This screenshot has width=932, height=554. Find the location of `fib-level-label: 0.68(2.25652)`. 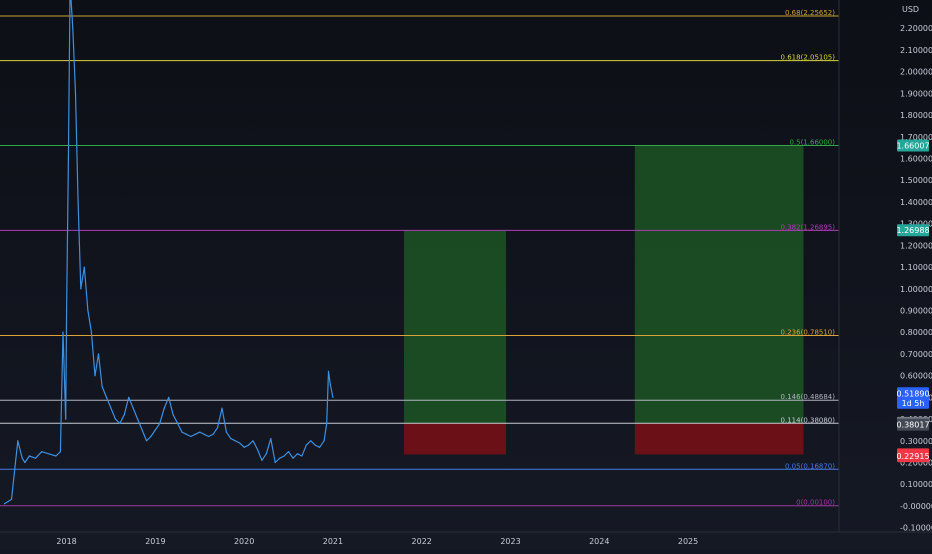

fib-level-label: 0.68(2.25652) is located at coordinates (810, 13).